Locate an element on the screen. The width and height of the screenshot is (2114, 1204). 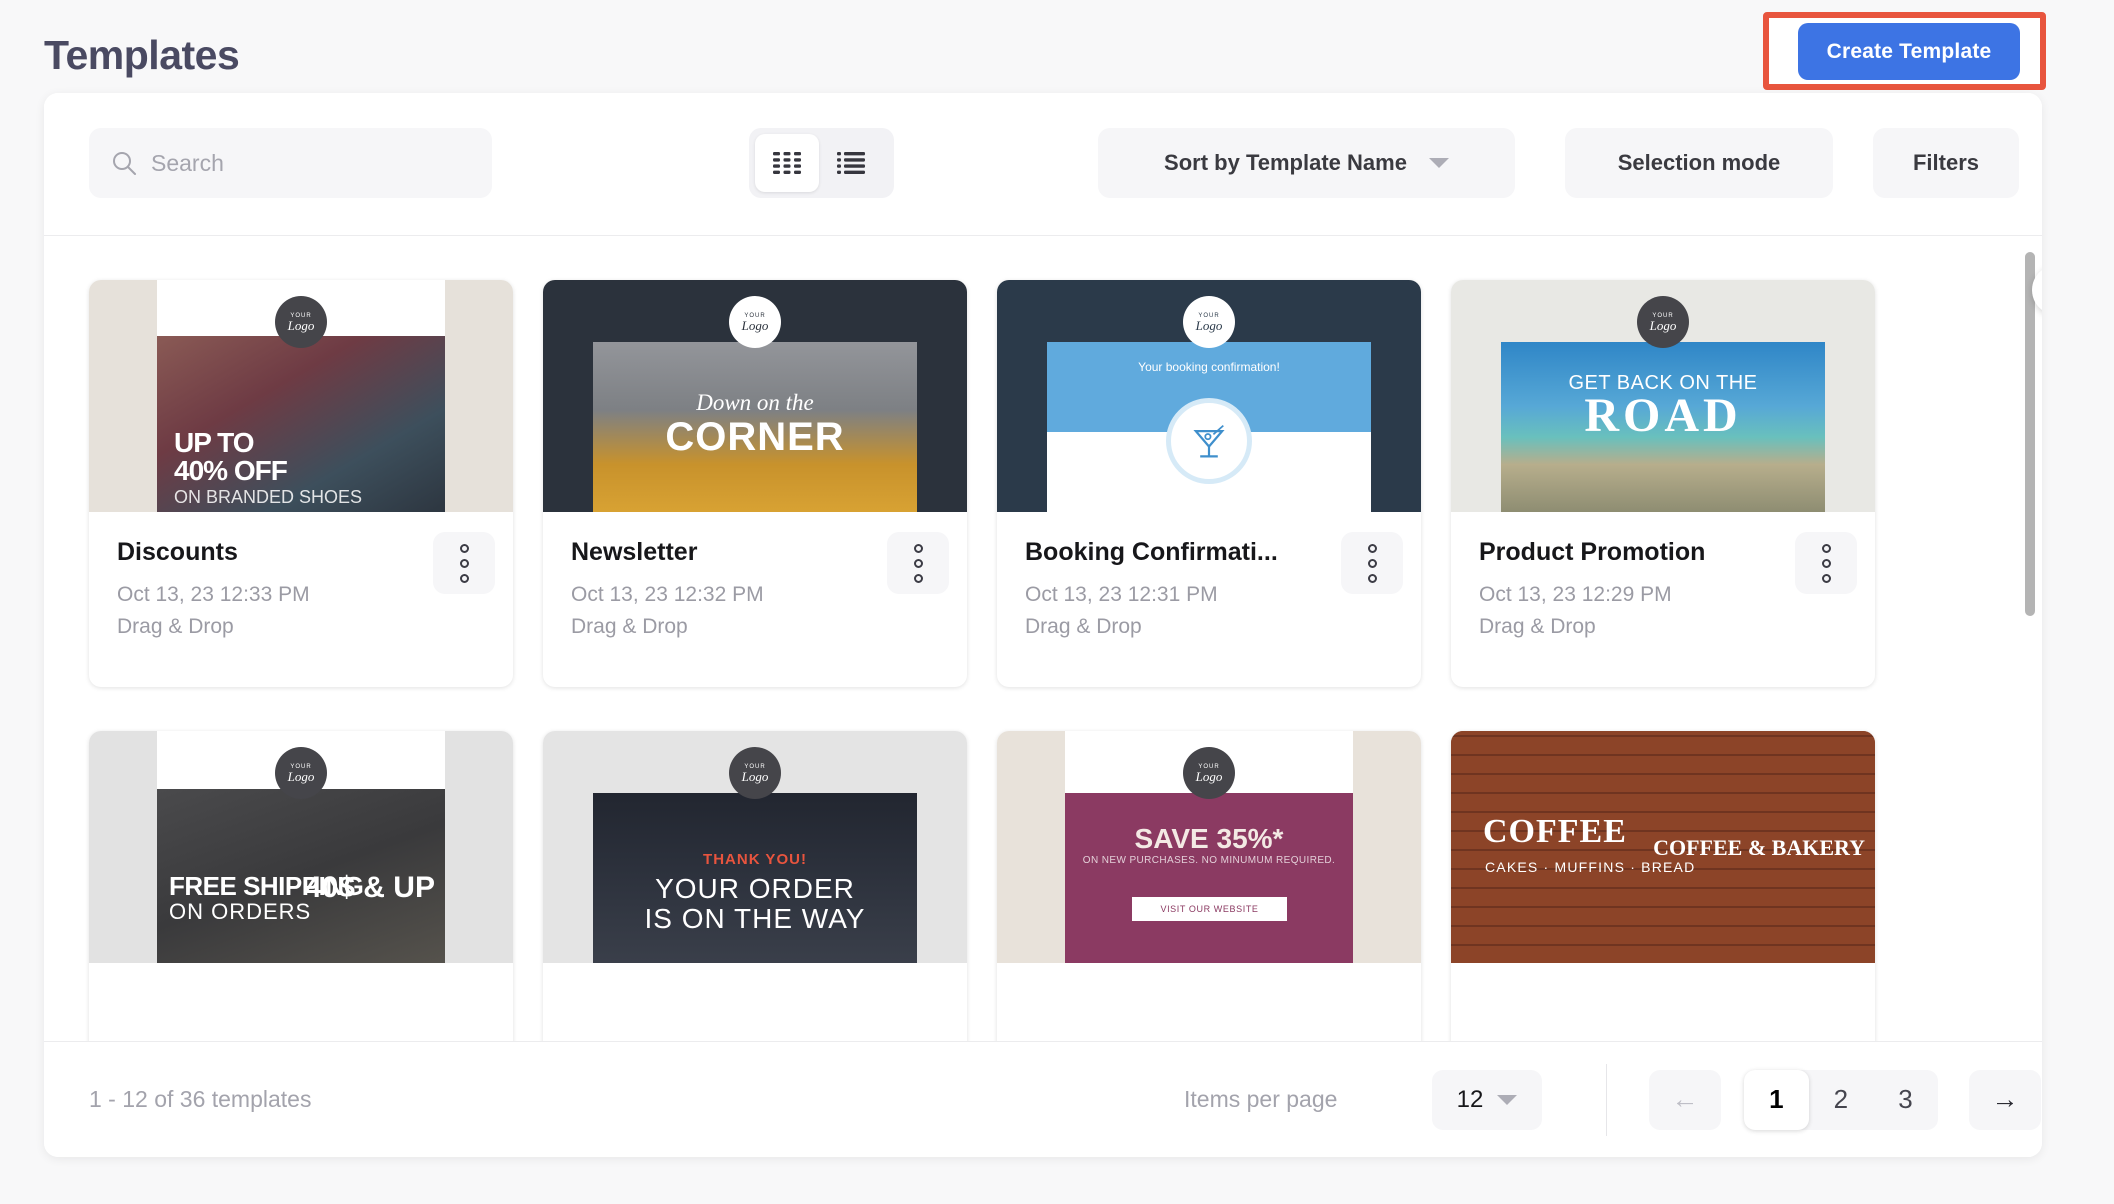
thumb-overlay-line1: THANK YOU! is located at coordinates (755, 859).